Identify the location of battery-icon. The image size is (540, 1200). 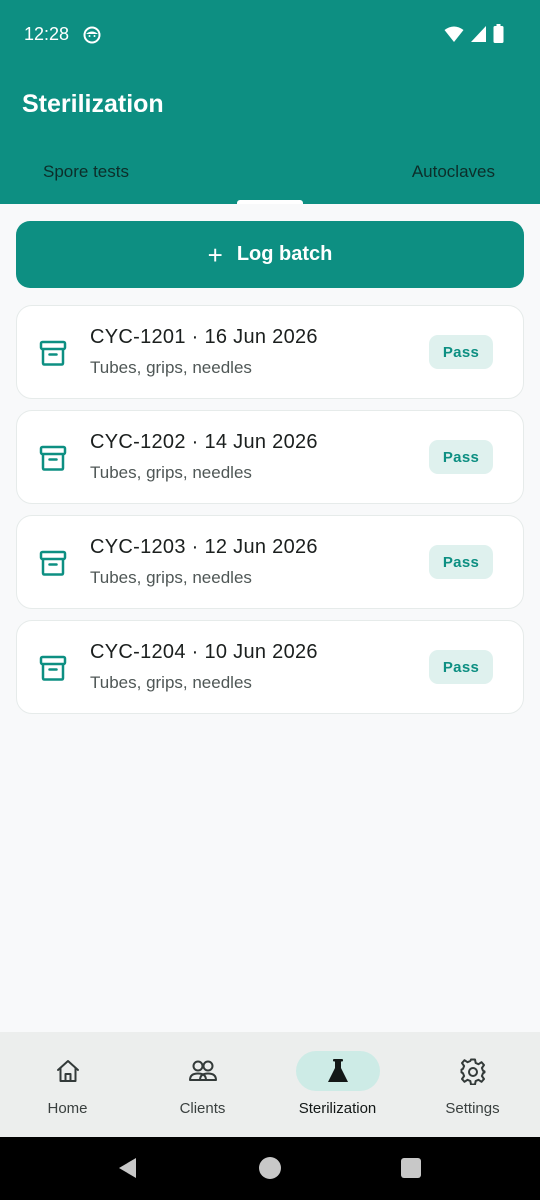
(498, 33).